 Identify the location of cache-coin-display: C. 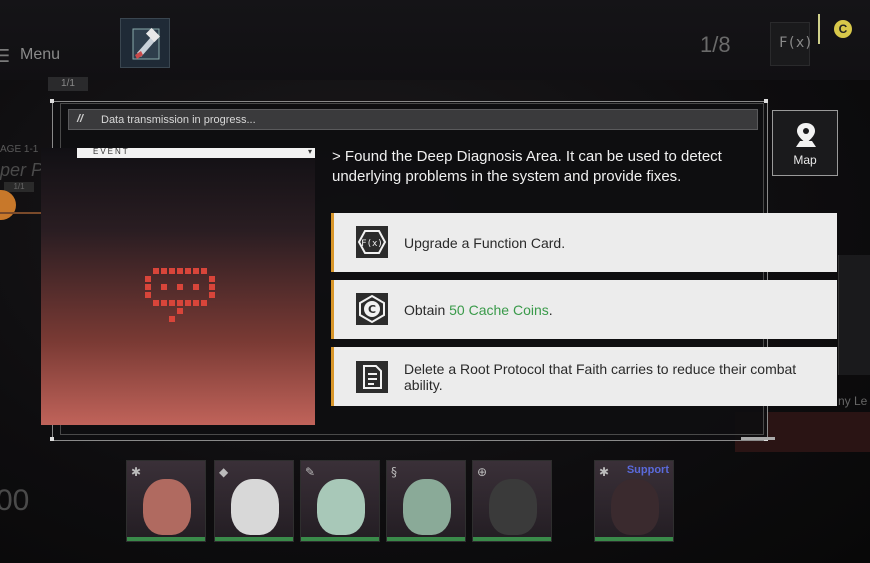
(844, 29).